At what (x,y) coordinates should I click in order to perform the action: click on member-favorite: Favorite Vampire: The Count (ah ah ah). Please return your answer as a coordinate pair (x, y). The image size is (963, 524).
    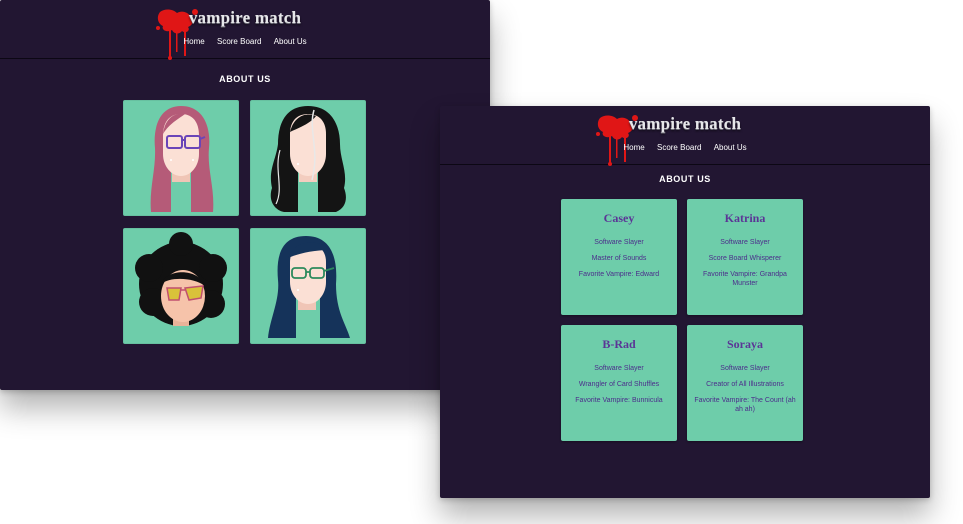
    Looking at the image, I should click on (745, 405).